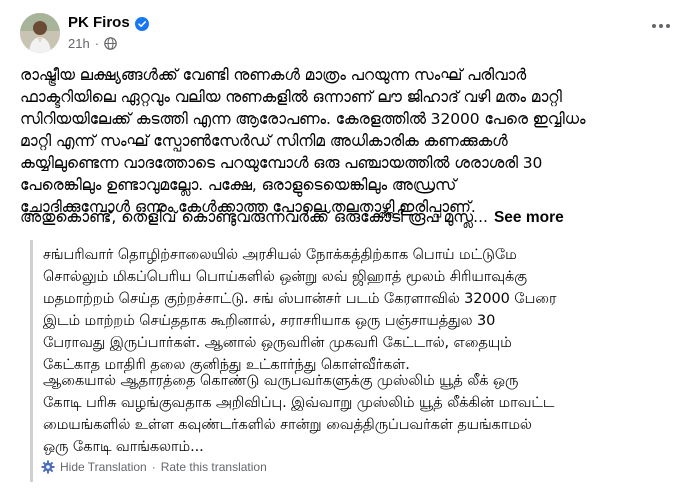  What do you see at coordinates (99, 22) in the screenshot?
I see `author-name: PK Firos` at bounding box center [99, 22].